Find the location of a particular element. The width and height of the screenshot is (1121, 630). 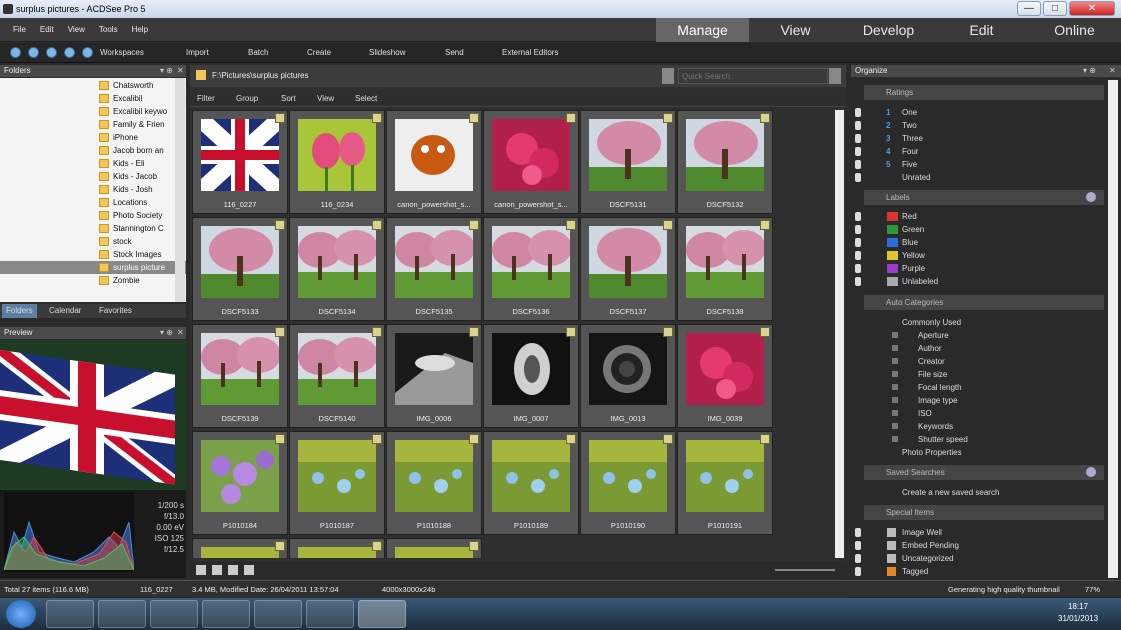

view-mode-icon is located at coordinates (201, 570).